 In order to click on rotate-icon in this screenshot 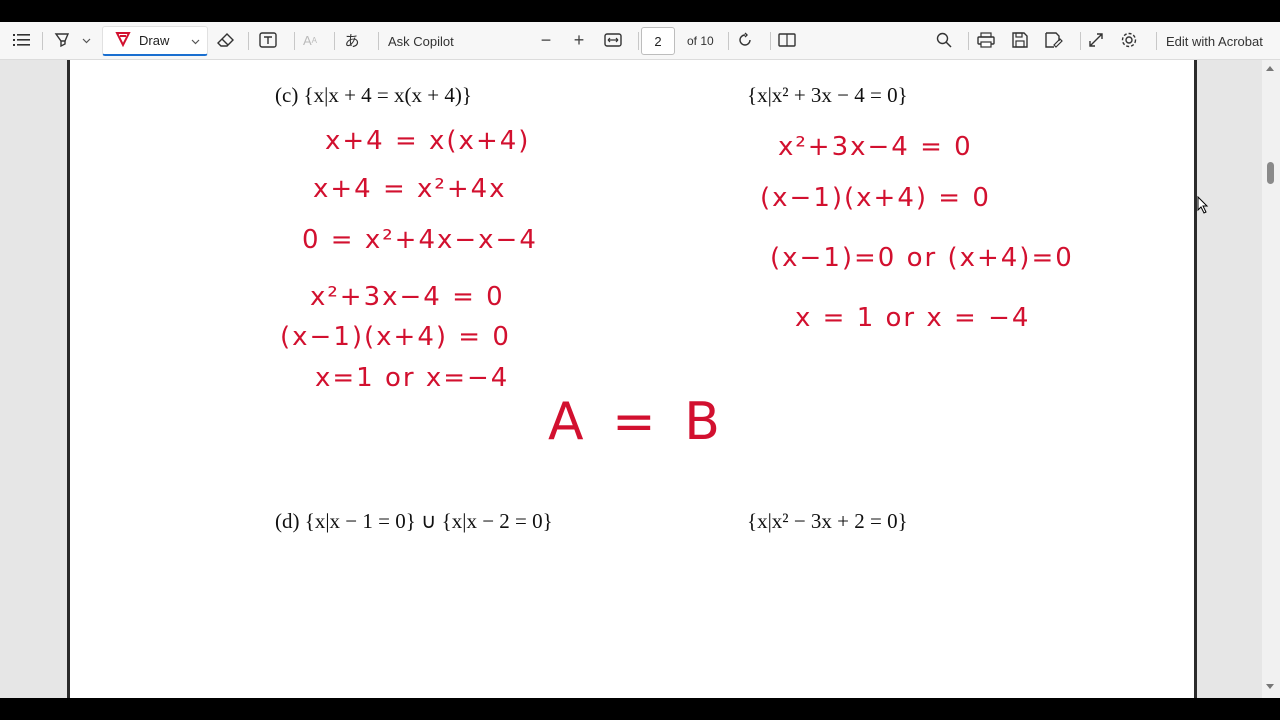, I will do `click(745, 40)`.